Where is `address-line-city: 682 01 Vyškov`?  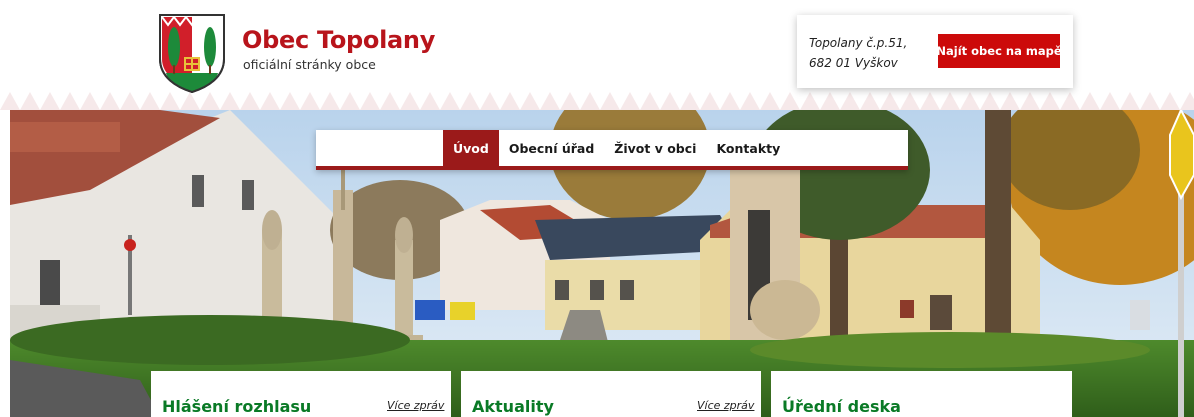
address-line-city: 682 01 Vyškov is located at coordinates (853, 63).